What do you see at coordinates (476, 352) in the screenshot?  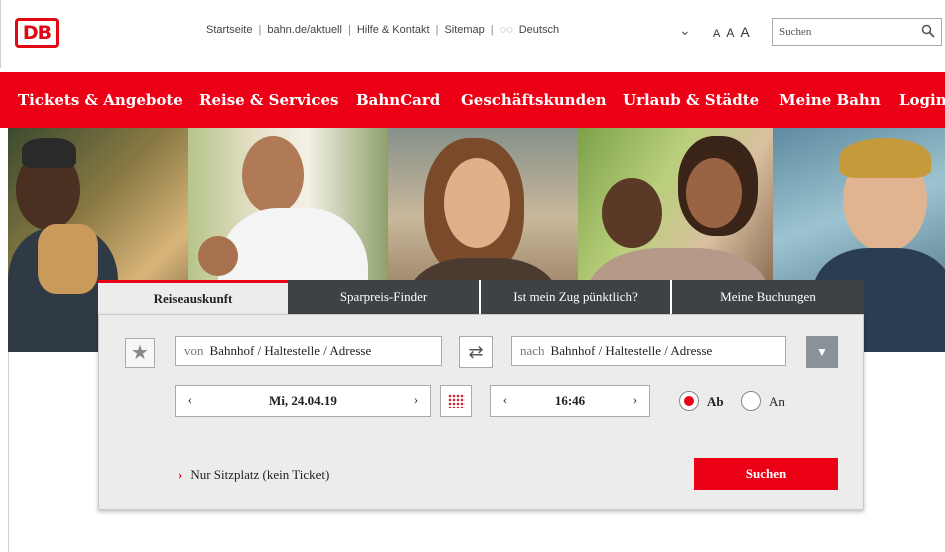 I see `swap-stations-icon: ⇄` at bounding box center [476, 352].